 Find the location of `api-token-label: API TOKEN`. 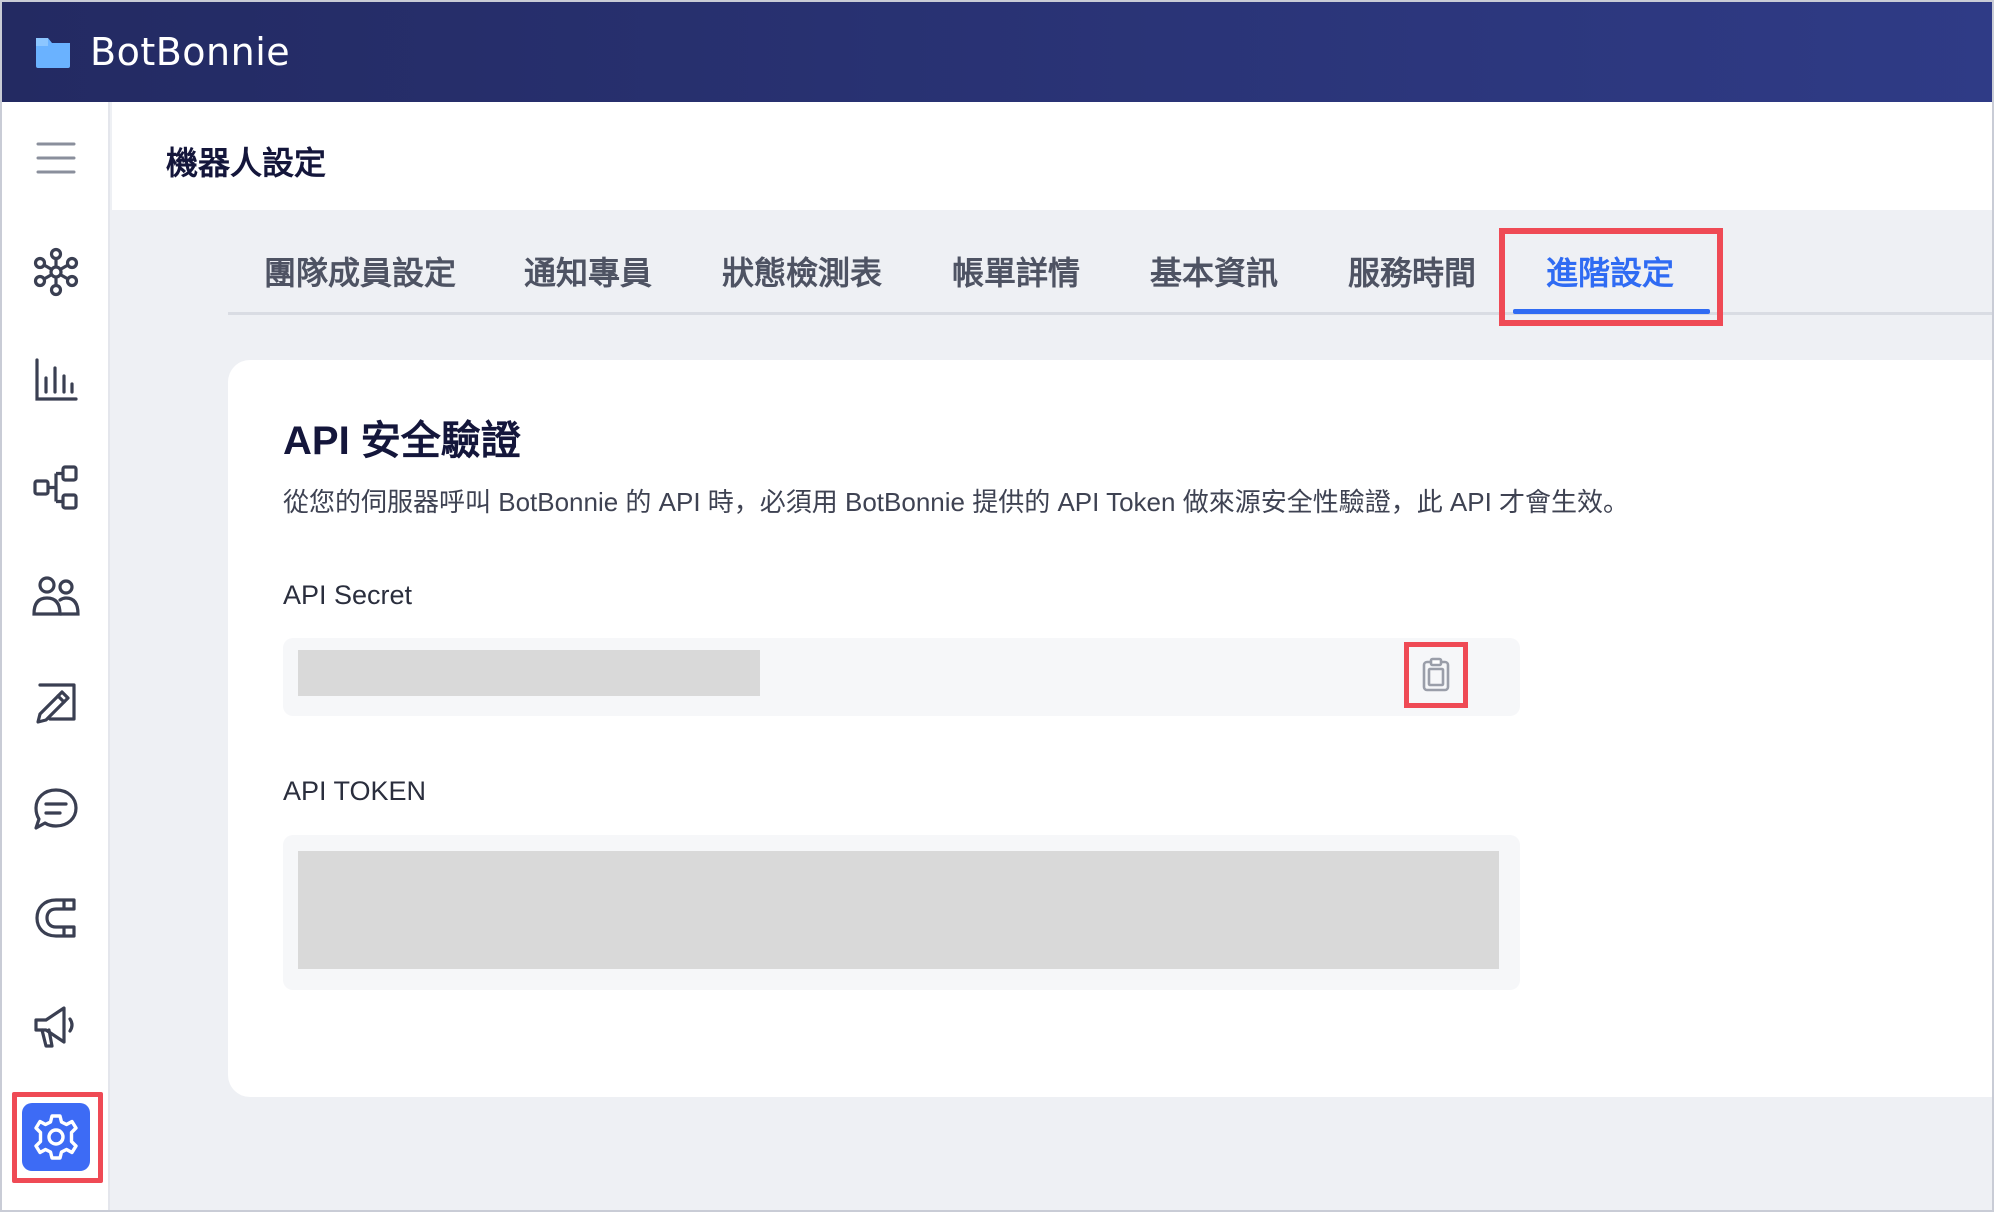

api-token-label: API TOKEN is located at coordinates (355, 791).